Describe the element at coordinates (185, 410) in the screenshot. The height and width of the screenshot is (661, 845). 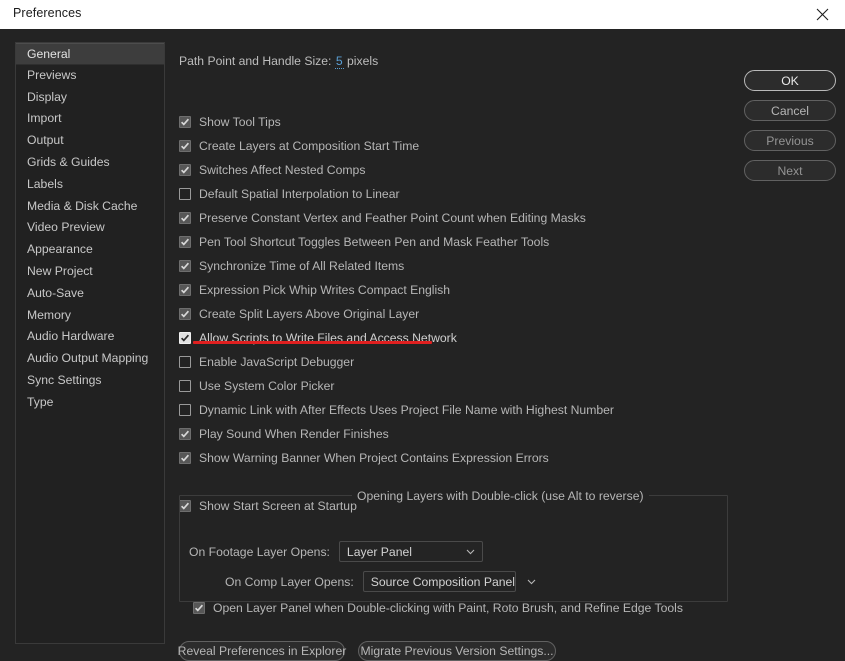
I see `checkbox-dynamic-link-with-after-effects-uses-project-fil` at that location.